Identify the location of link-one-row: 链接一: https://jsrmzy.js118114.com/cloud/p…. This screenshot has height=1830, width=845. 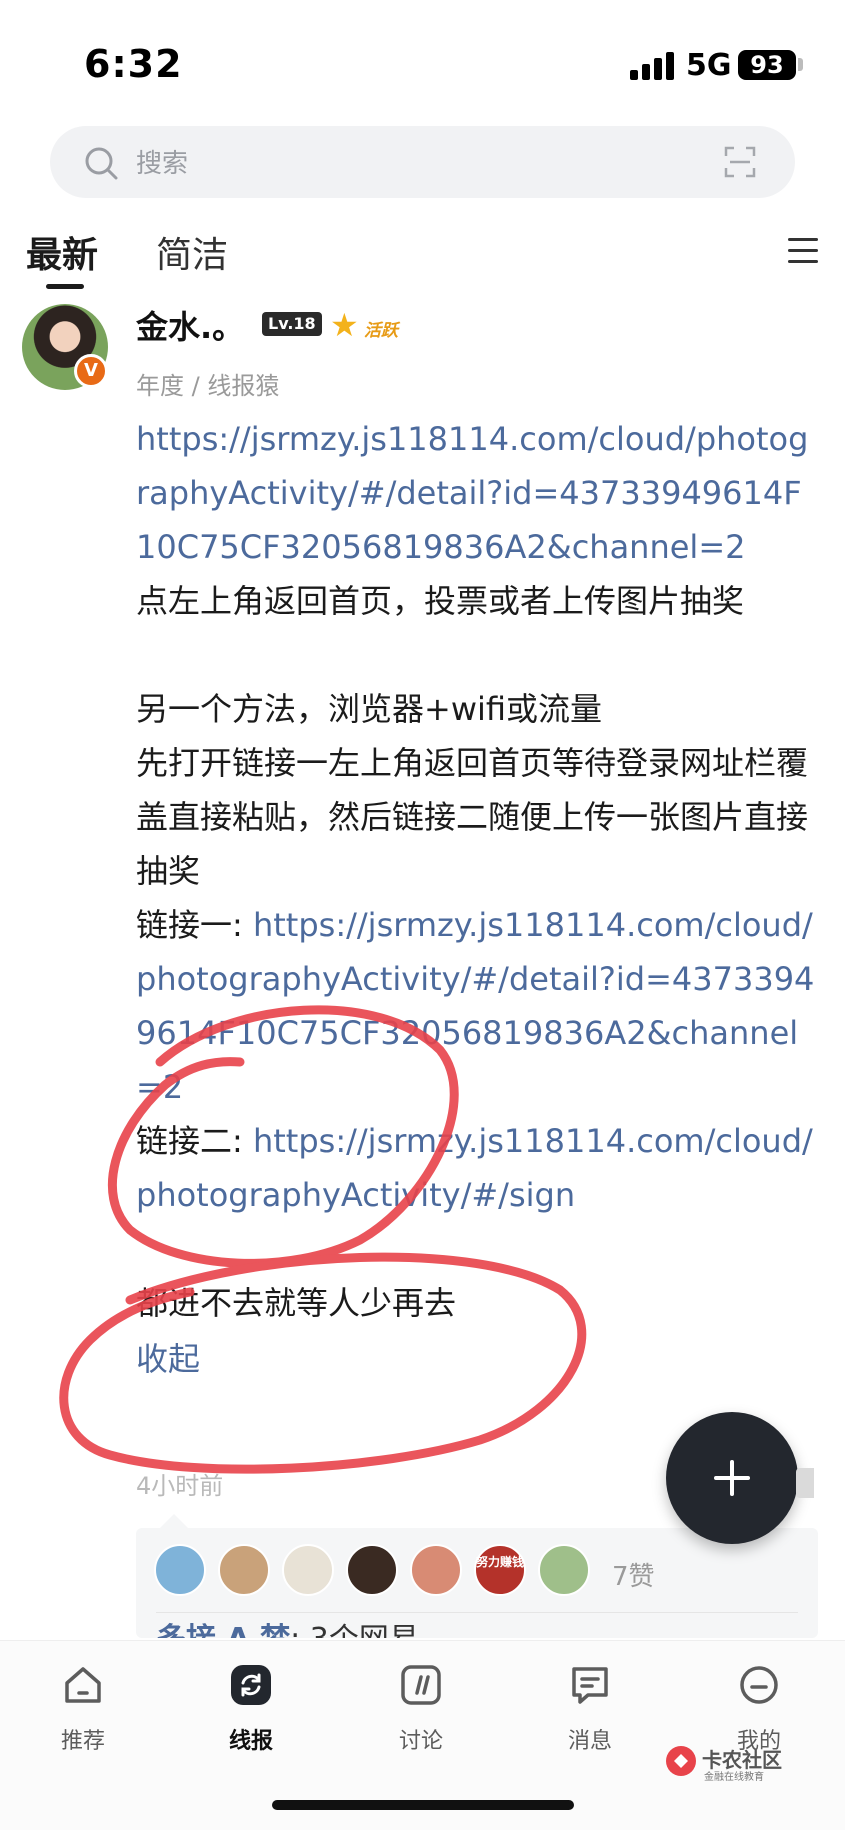
(477, 1006).